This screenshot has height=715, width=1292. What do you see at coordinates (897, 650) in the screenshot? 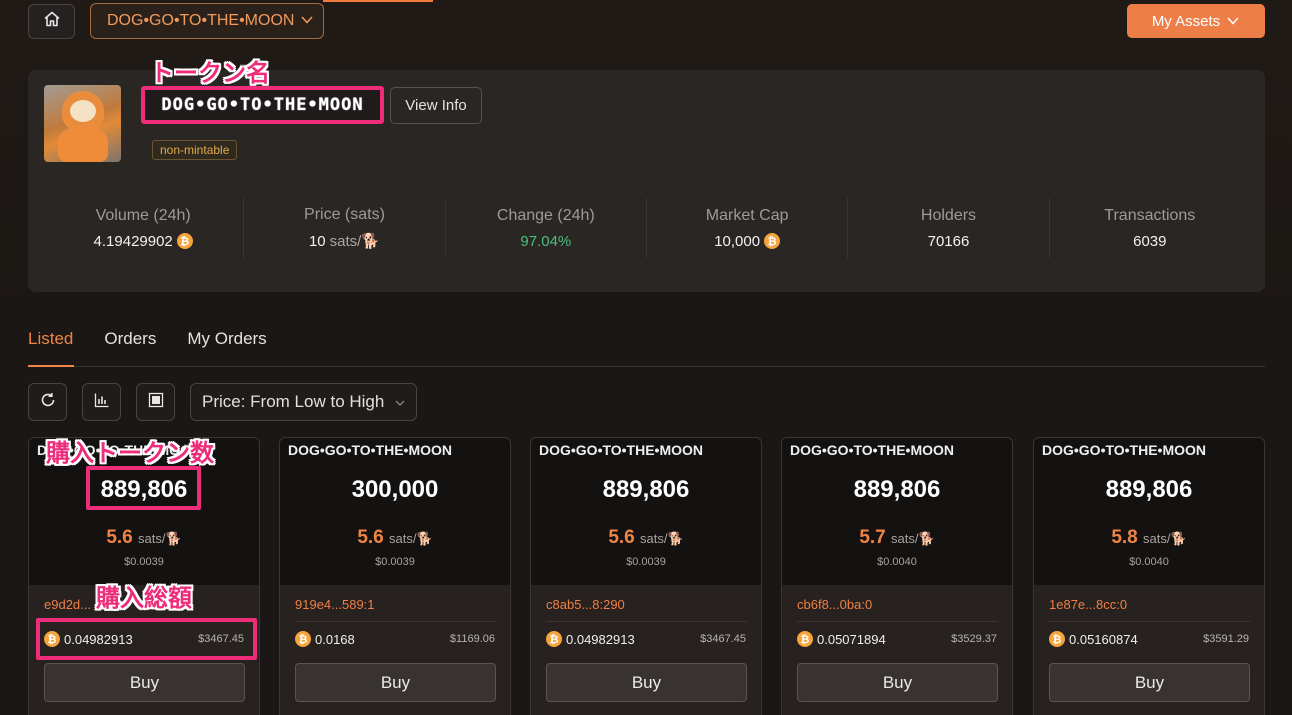
I see `card-footer: cb6f8...0ba:0 ₿ 0.05071894 $3529.37 Buy` at bounding box center [897, 650].